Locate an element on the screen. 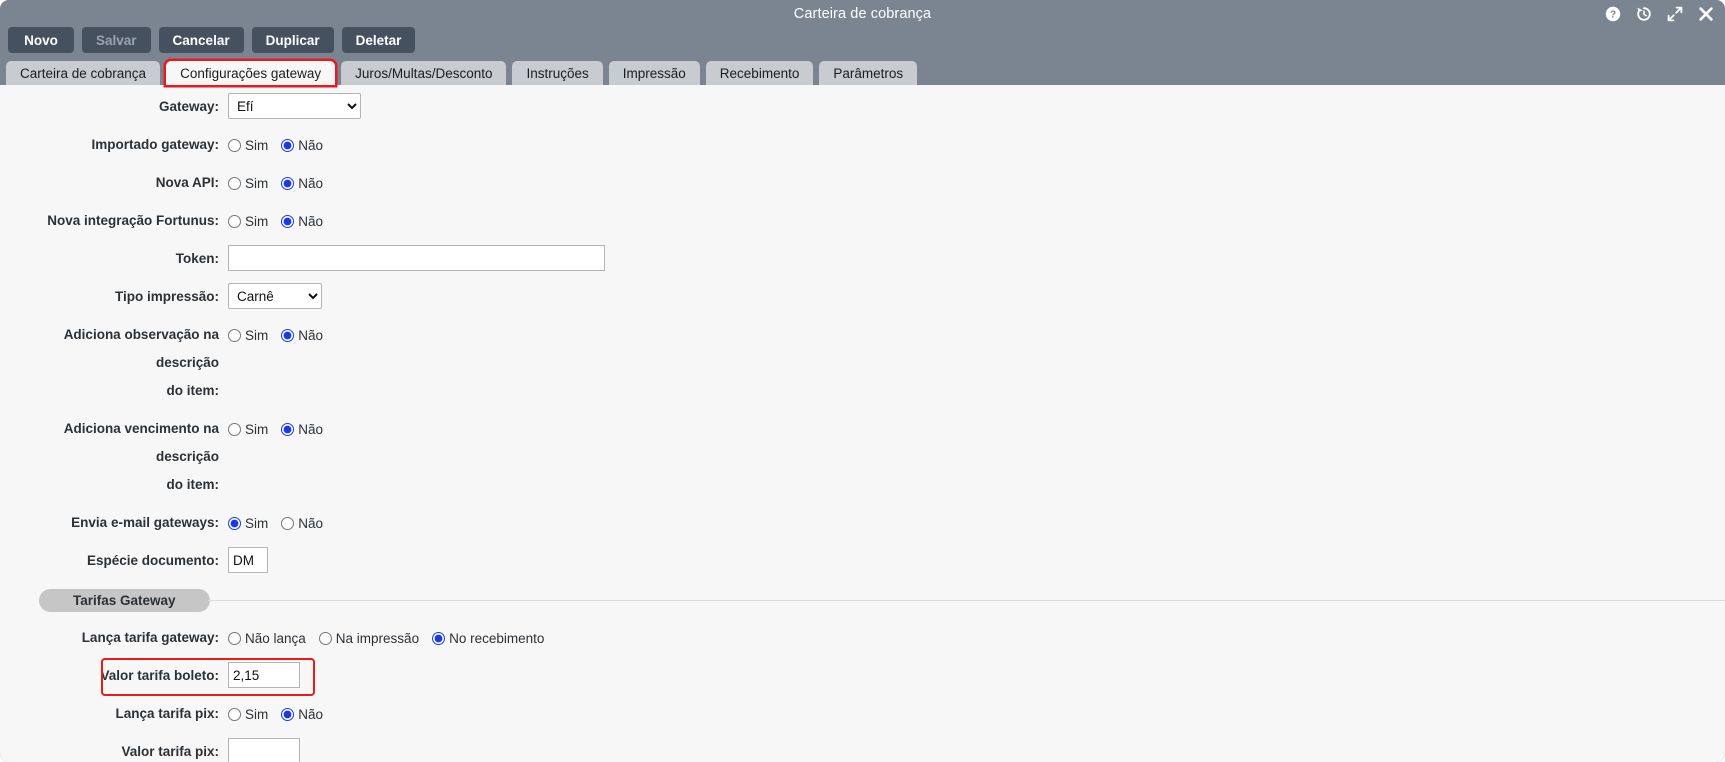 This screenshot has width=1725, height=762. tarifas-gateway-section-header: Tarifas Gateway is located at coordinates (862, 600).